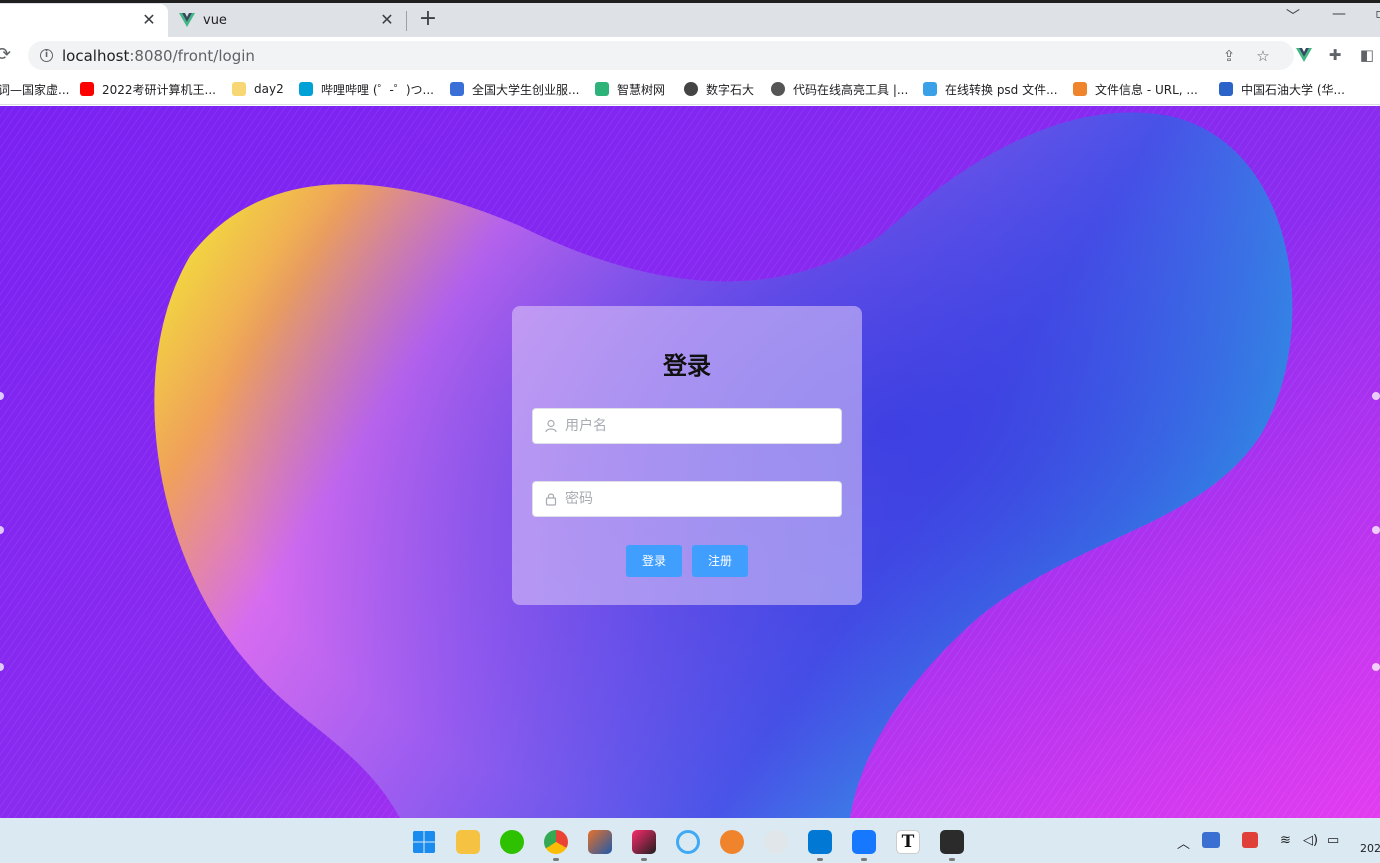 The height and width of the screenshot is (863, 1380). What do you see at coordinates (1183, 842) in the screenshot?
I see `tray-overflow-chevron-icon: ︿` at bounding box center [1183, 842].